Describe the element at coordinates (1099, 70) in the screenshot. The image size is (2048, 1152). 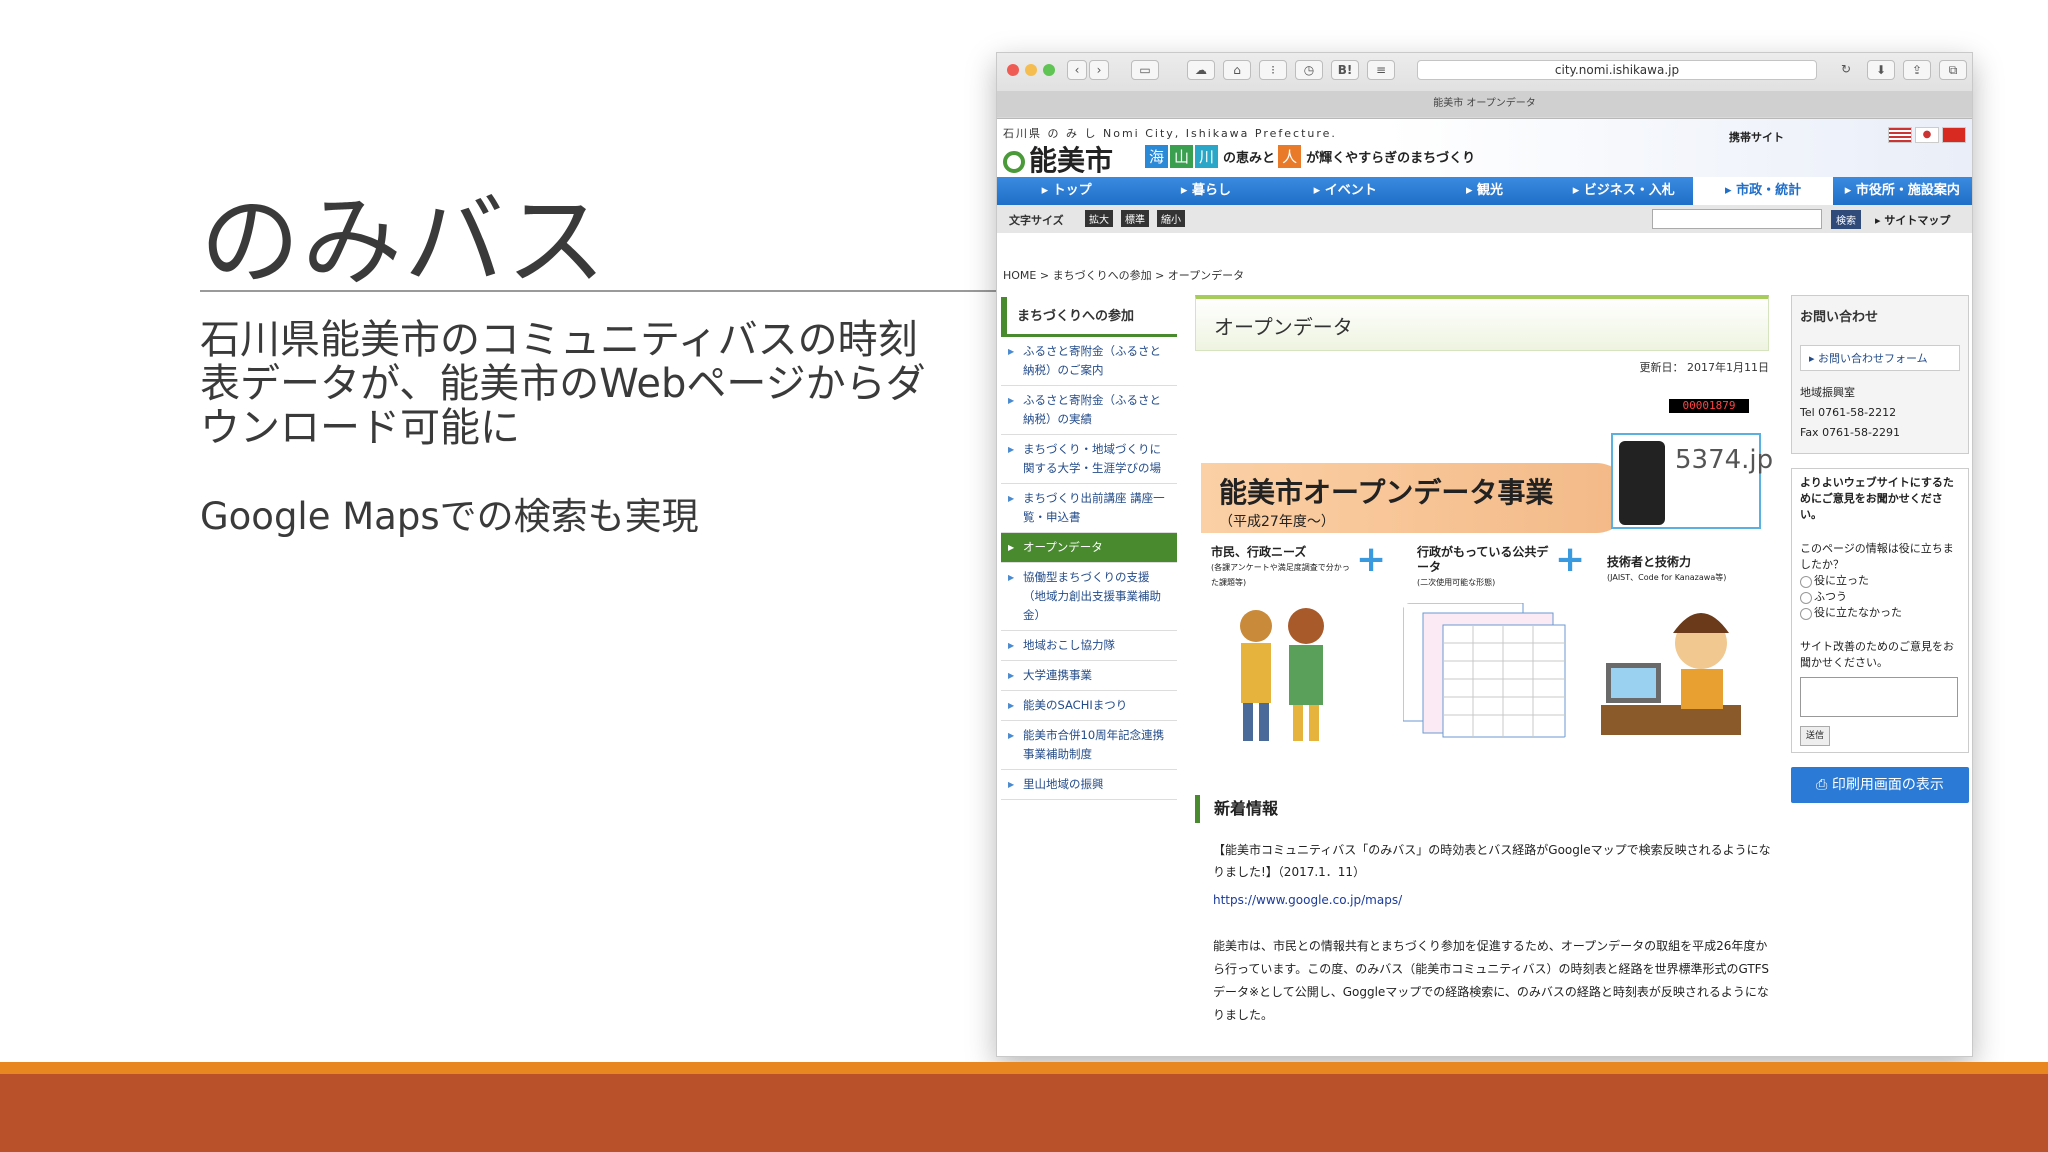
I see `forward-icon: ›` at that location.